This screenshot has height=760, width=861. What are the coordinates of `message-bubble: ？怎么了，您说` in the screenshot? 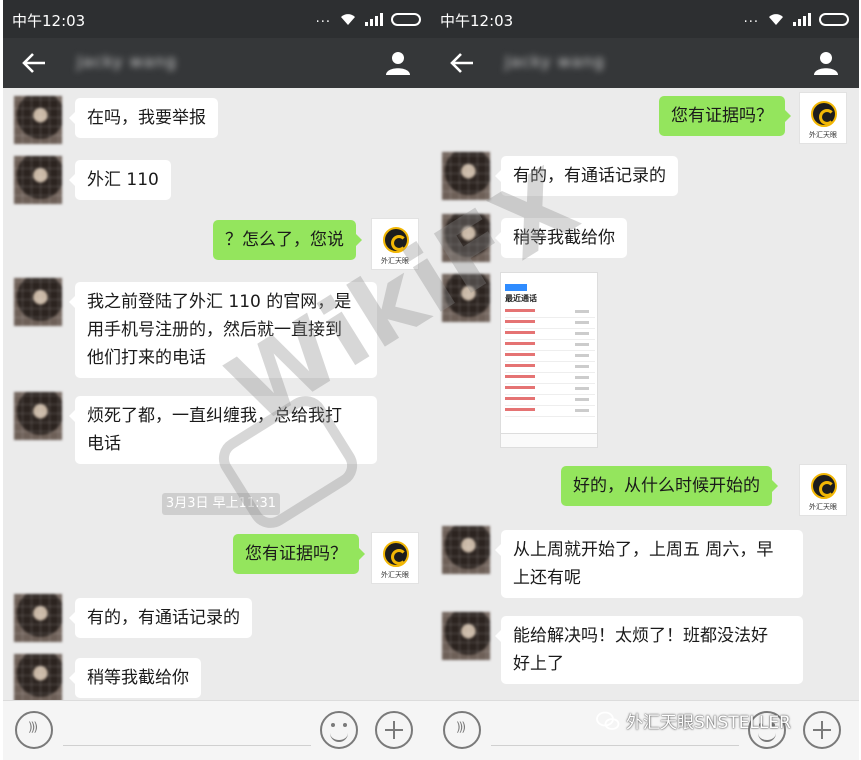 It's located at (287, 240).